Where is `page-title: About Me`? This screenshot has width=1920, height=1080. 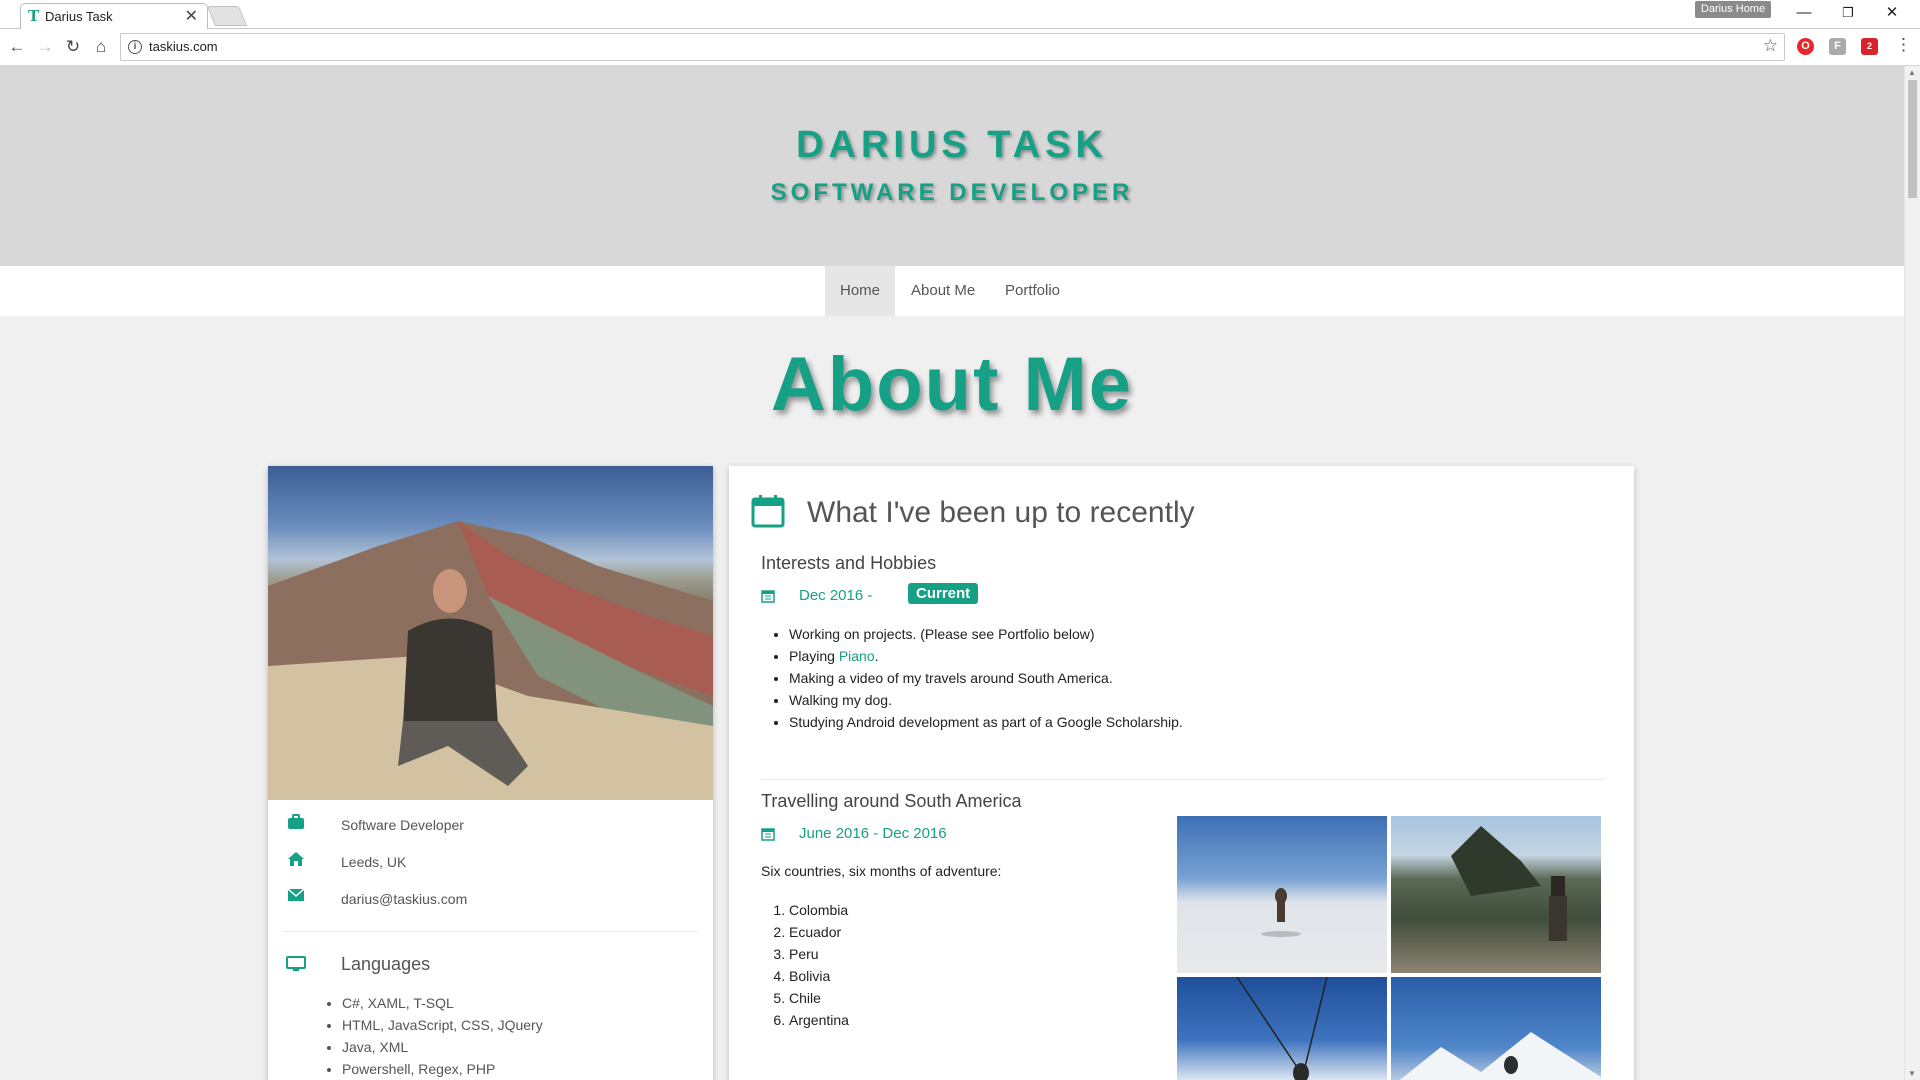
page-title: About Me is located at coordinates (952, 384).